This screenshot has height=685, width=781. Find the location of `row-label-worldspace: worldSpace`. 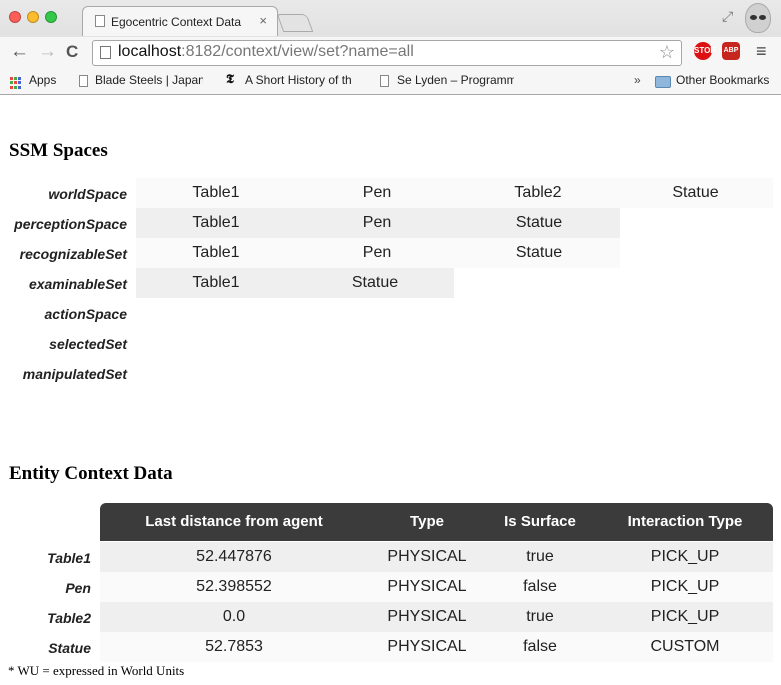

row-label-worldspace: worldSpace is located at coordinates (87, 194).